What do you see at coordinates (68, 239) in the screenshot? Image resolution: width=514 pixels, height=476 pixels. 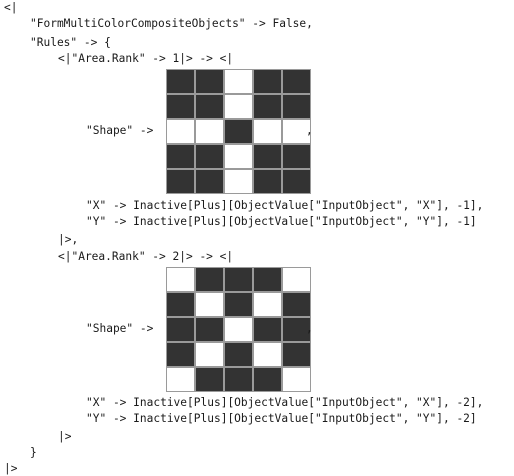 I see `rule-1-close: |>,` at bounding box center [68, 239].